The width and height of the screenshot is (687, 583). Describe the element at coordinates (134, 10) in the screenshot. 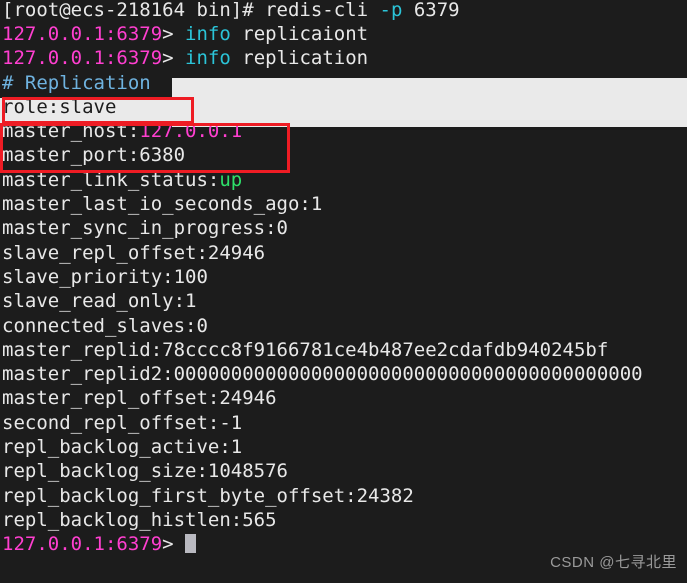

I see `shell-prompt-line-seg-0: [root@ecs-218164 bin]#` at that location.